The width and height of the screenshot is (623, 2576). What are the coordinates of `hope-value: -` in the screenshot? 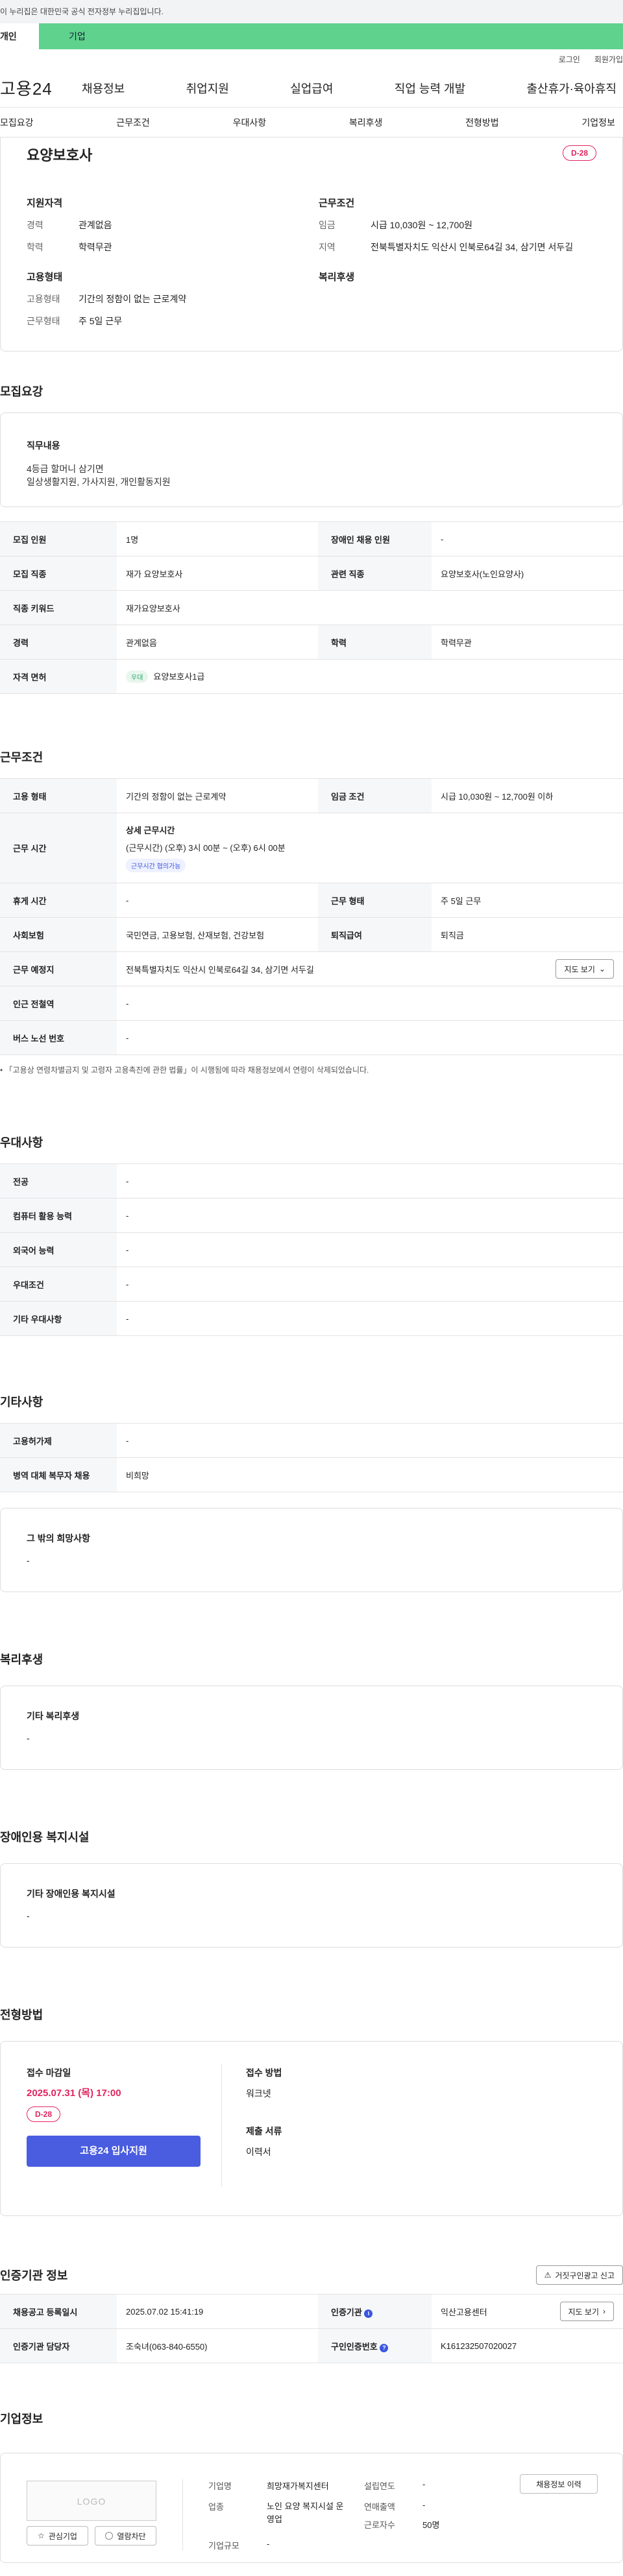 It's located at (28, 1560).